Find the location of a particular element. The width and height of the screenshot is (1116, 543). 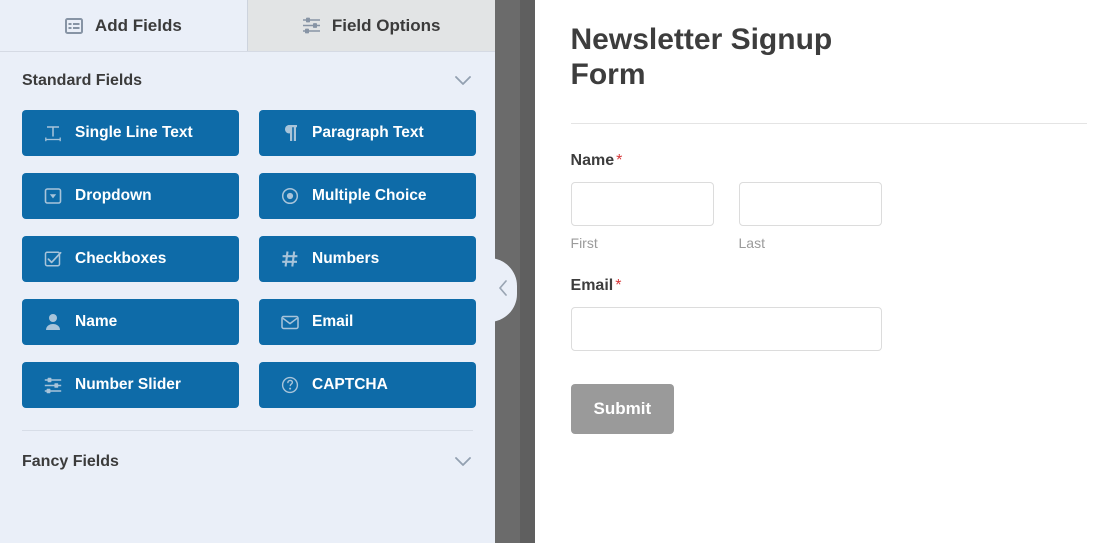

field-button-label: Multiple Choice is located at coordinates (369, 195).